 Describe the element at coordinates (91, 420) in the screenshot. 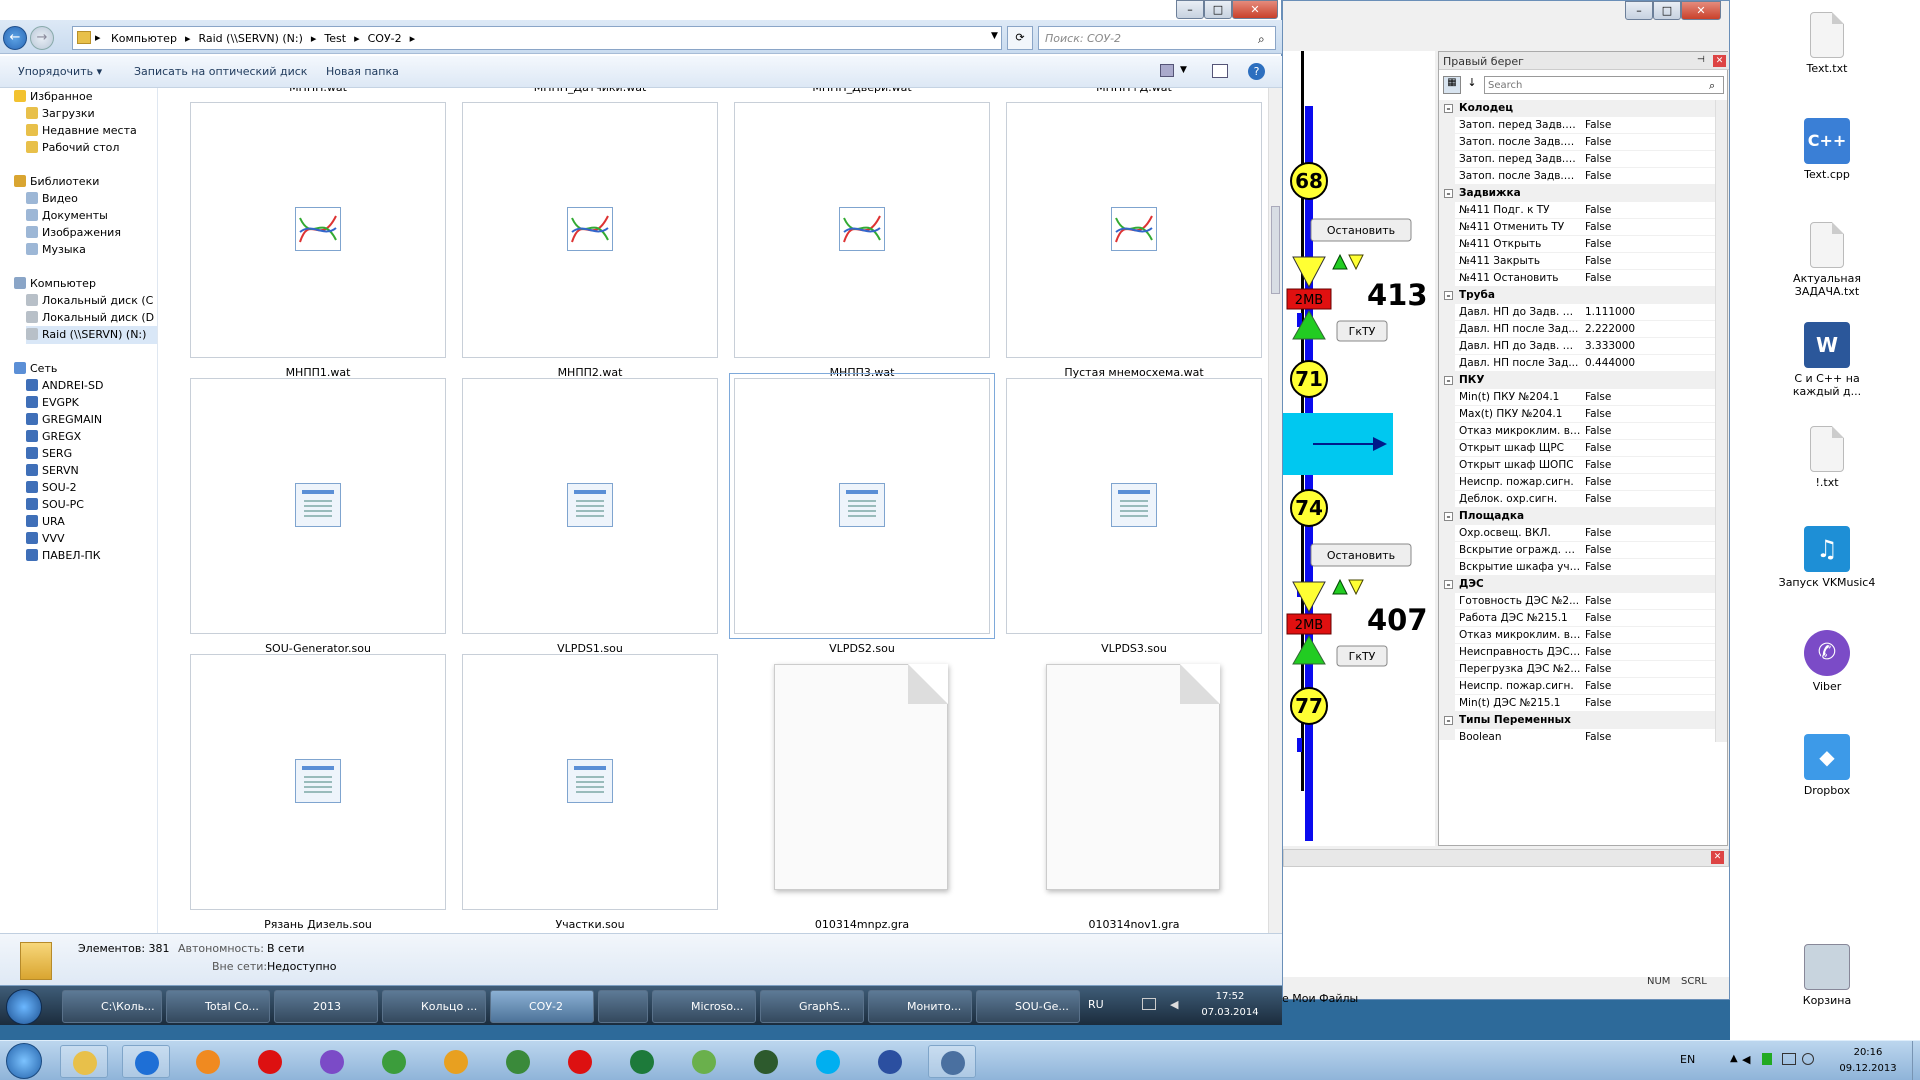

I see `nav-item: GREGMAIN` at that location.